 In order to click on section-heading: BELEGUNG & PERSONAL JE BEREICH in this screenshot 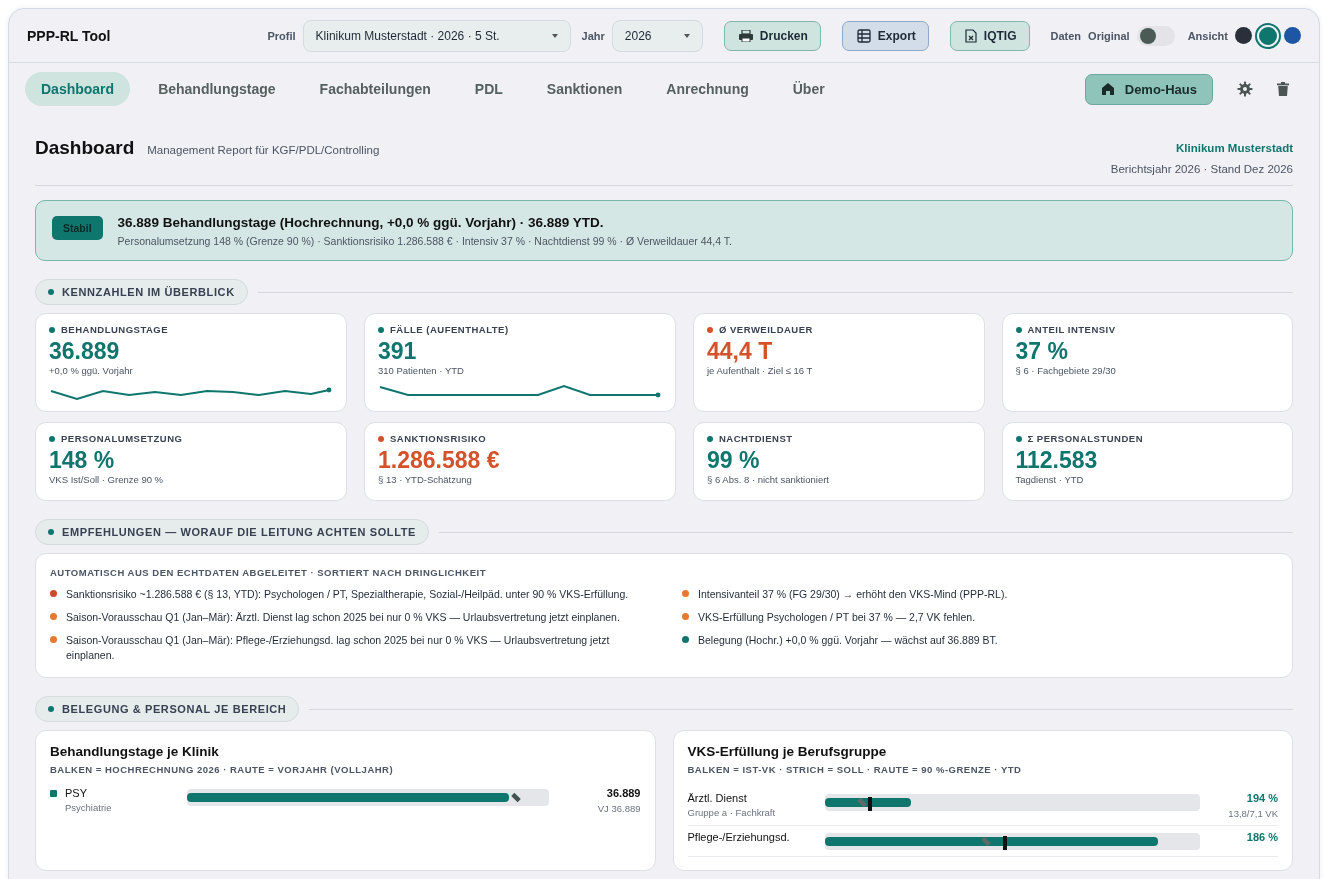, I will do `click(167, 709)`.